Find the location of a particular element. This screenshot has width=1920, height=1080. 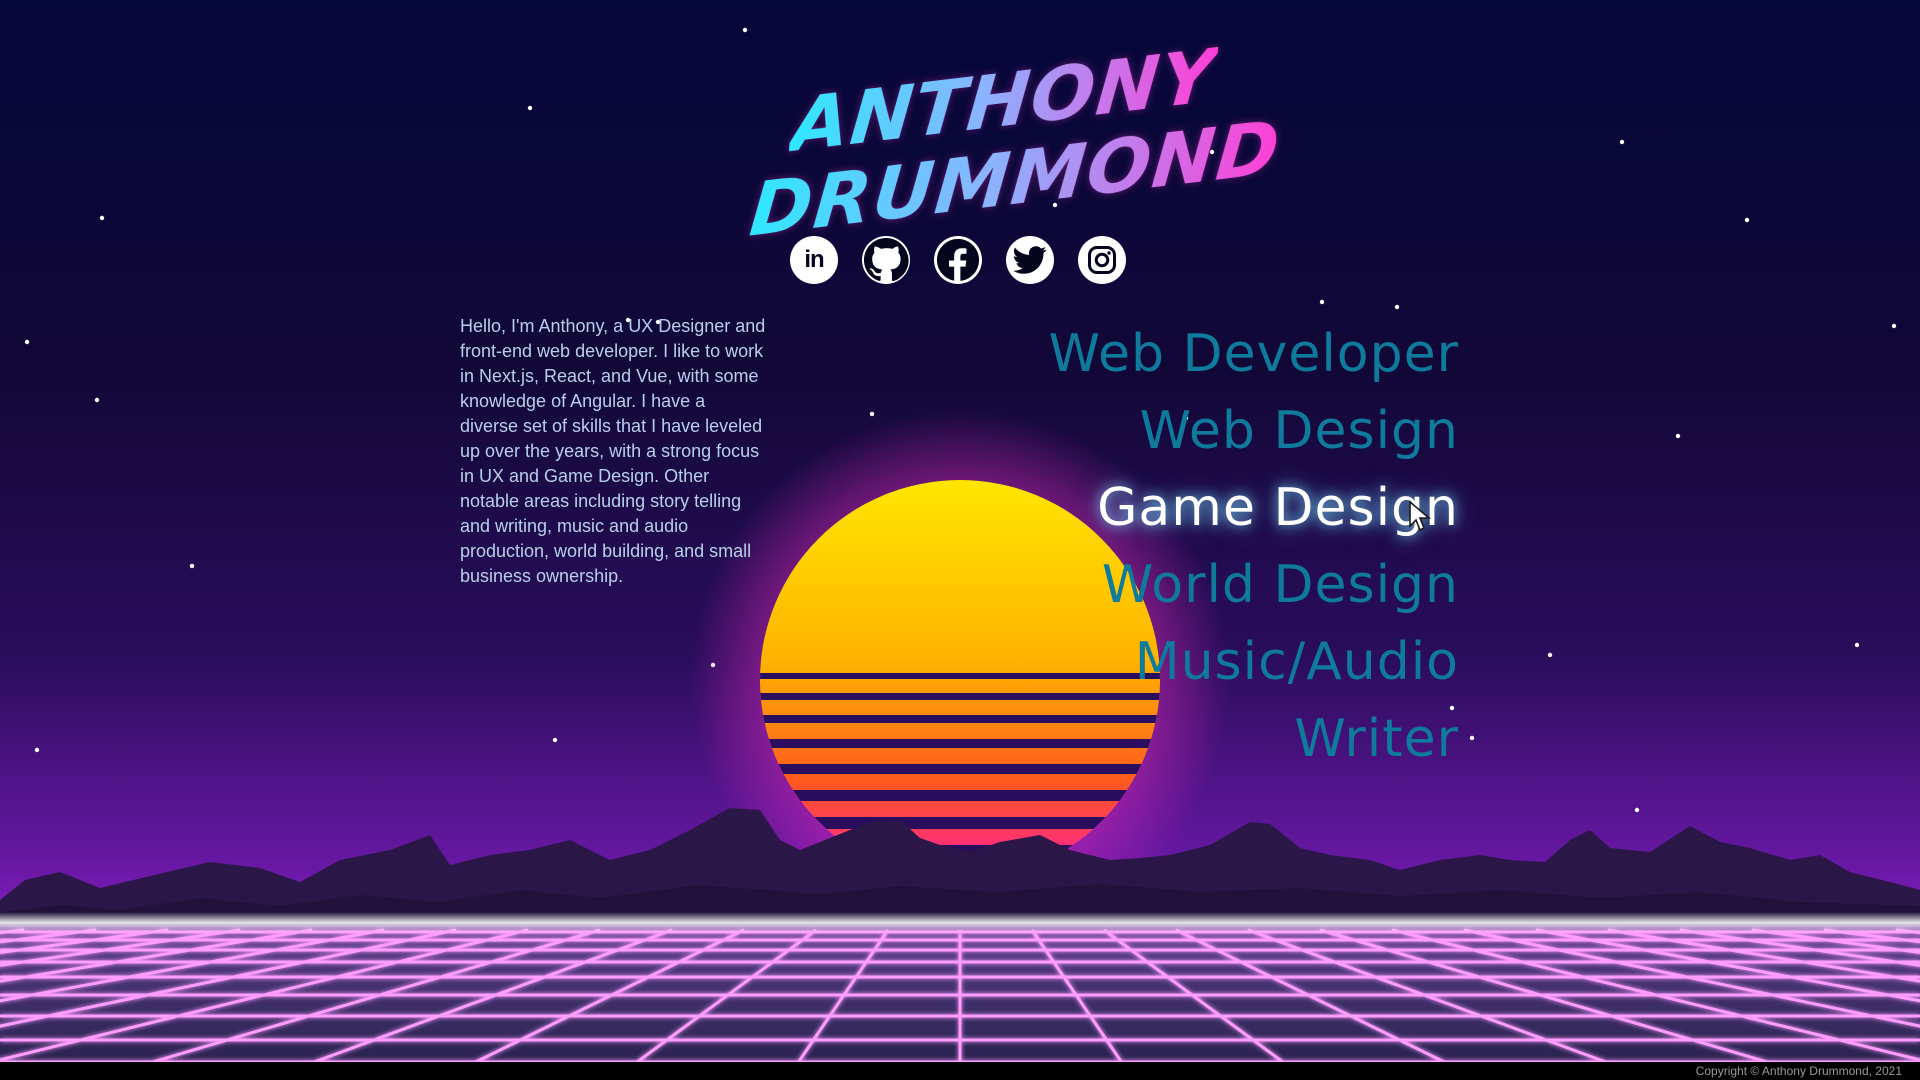

twitter-icon is located at coordinates (1030, 260).